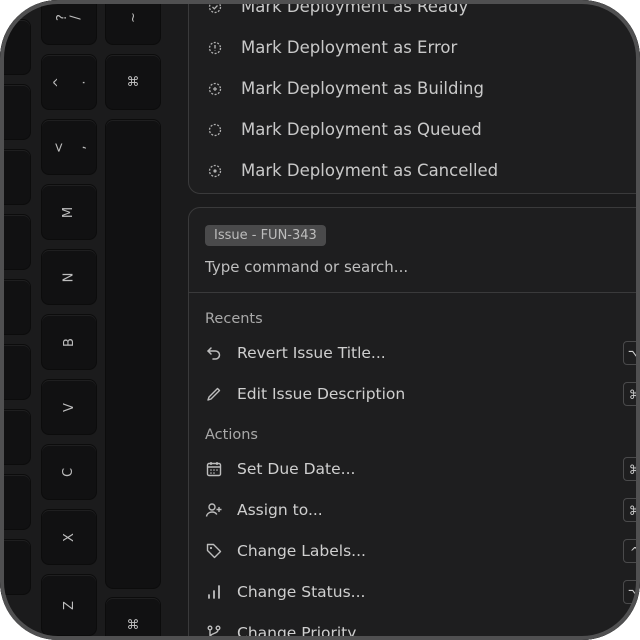 The image size is (640, 640). What do you see at coordinates (355, 8) in the screenshot?
I see `menu-item-label: Mark Deployment as Ready` at bounding box center [355, 8].